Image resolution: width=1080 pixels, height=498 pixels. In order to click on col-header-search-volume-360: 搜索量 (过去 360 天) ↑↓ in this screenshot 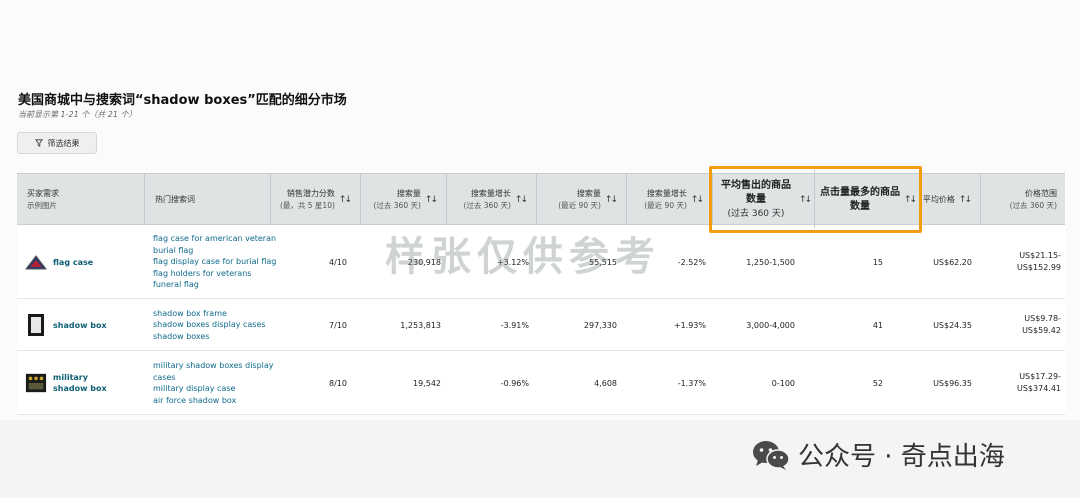, I will do `click(404, 200)`.